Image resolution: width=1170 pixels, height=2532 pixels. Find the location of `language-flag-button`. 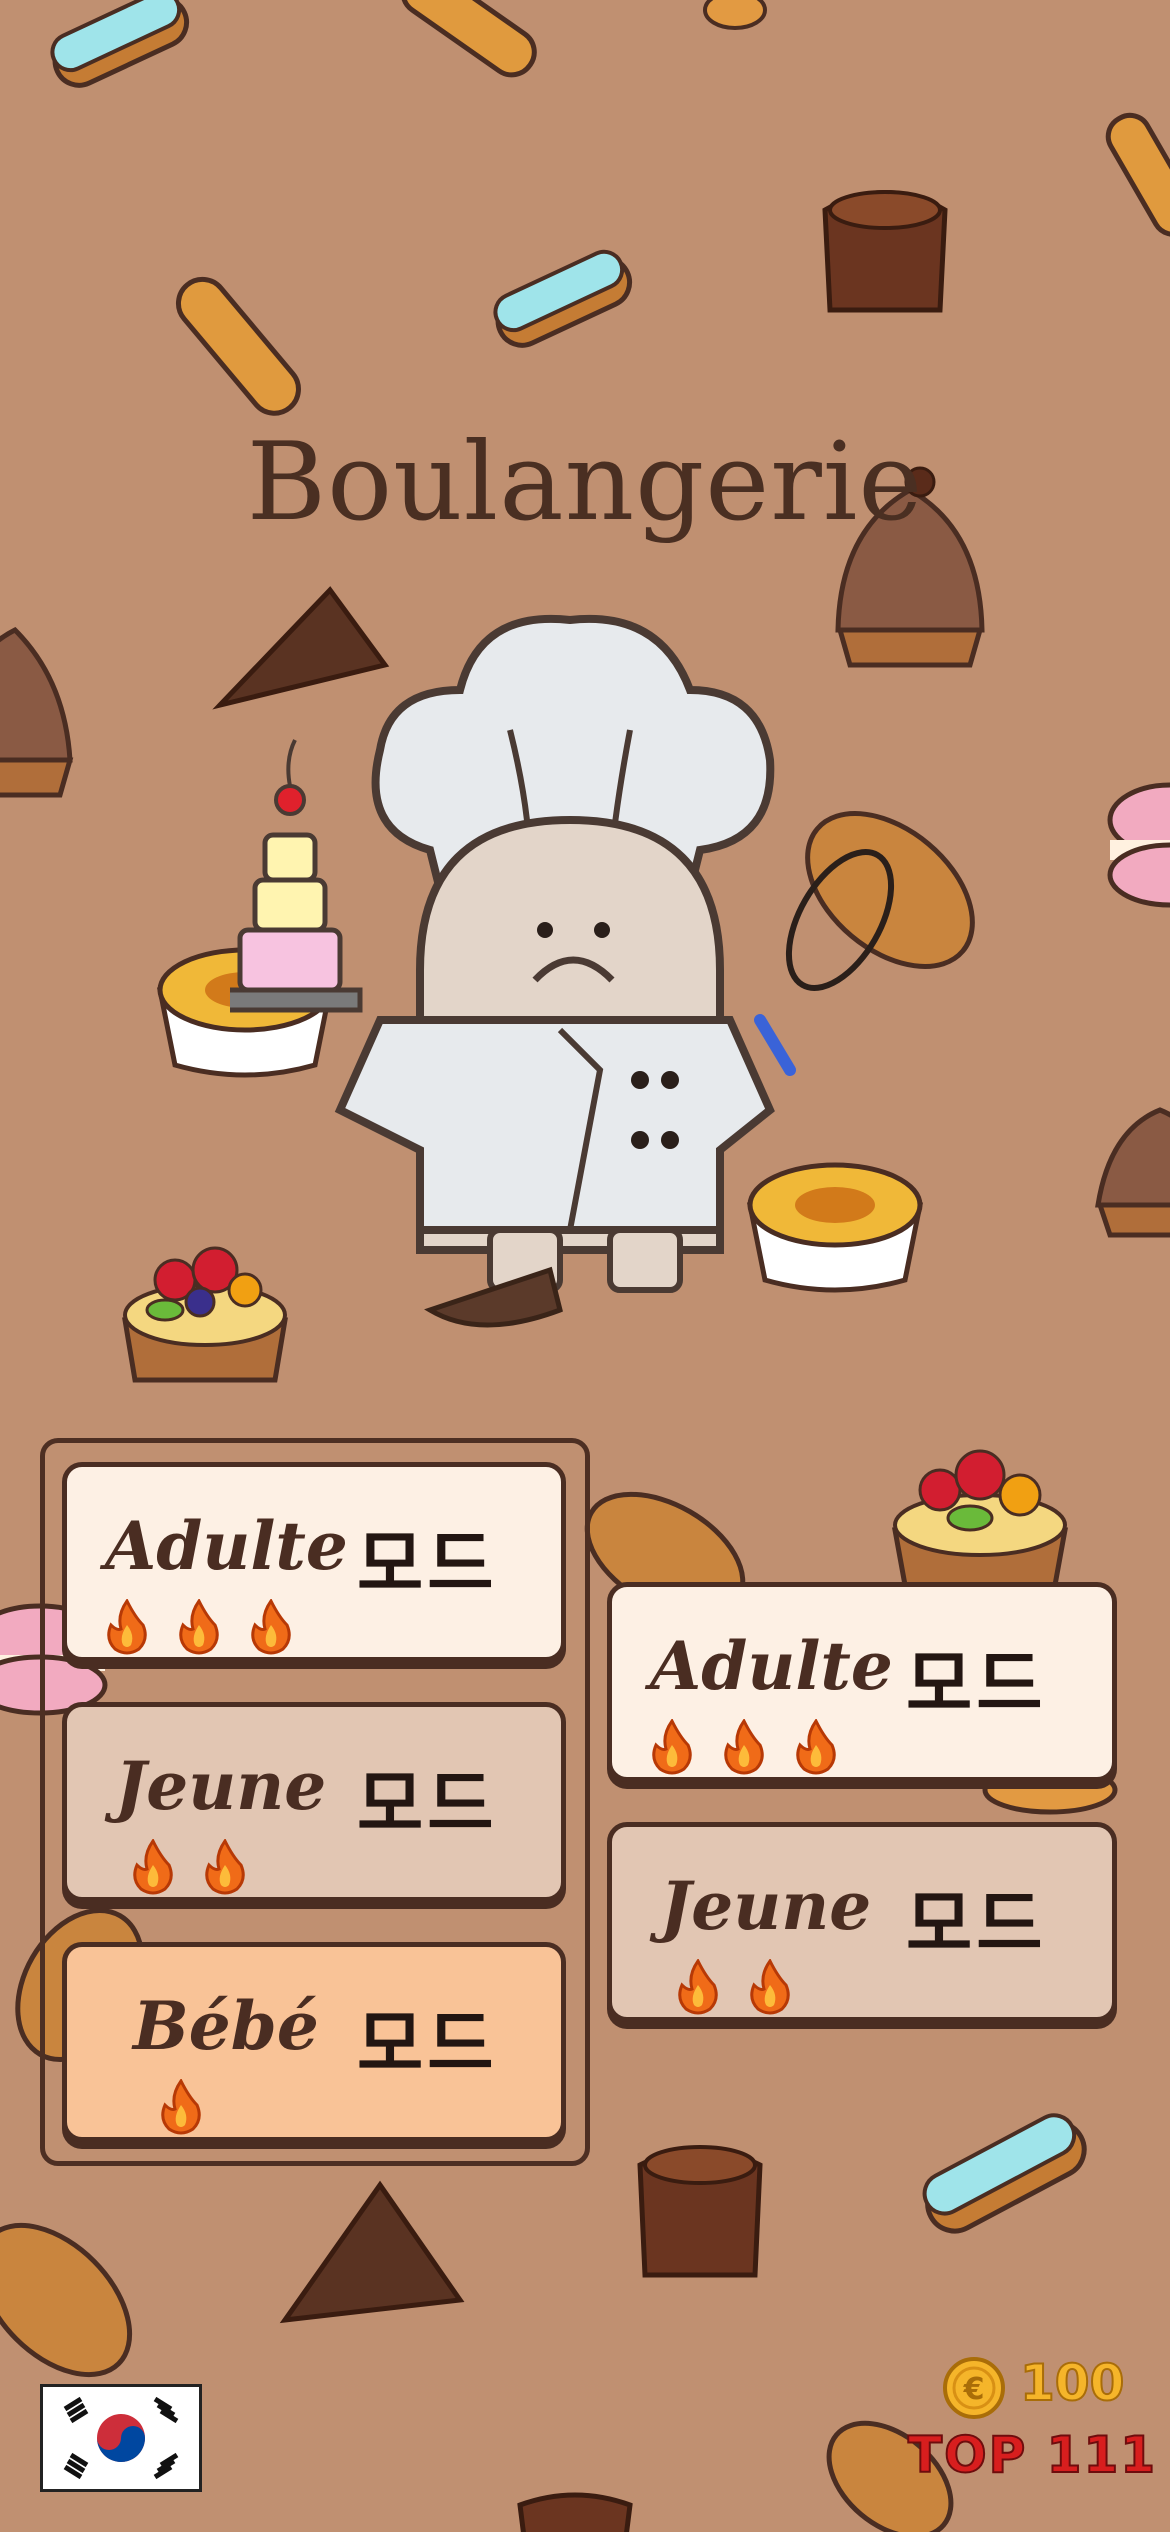

language-flag-button is located at coordinates (121, 2438).